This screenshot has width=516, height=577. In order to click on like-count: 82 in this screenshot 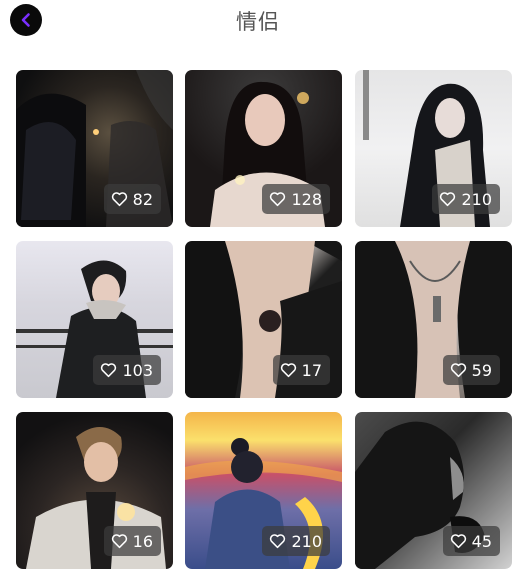, I will do `click(142, 199)`.